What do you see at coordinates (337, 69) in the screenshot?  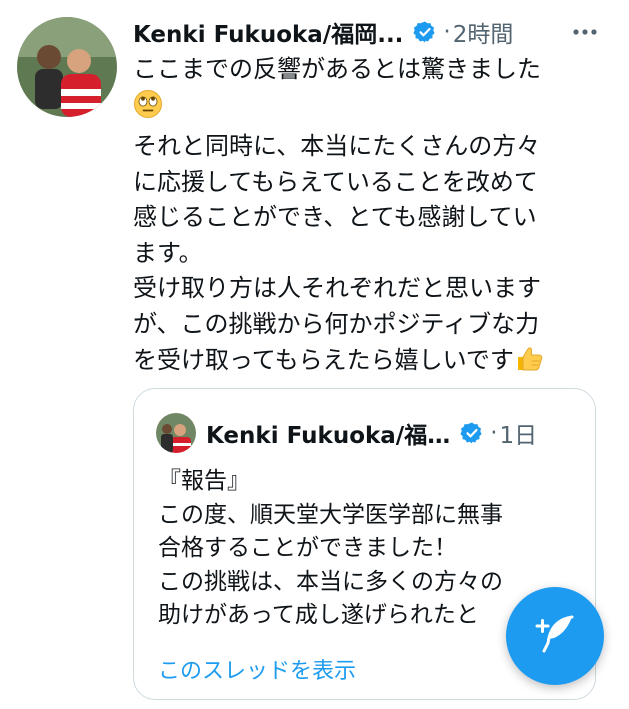 I see `tweet-line: ここまでの反響があるとは驚きました` at bounding box center [337, 69].